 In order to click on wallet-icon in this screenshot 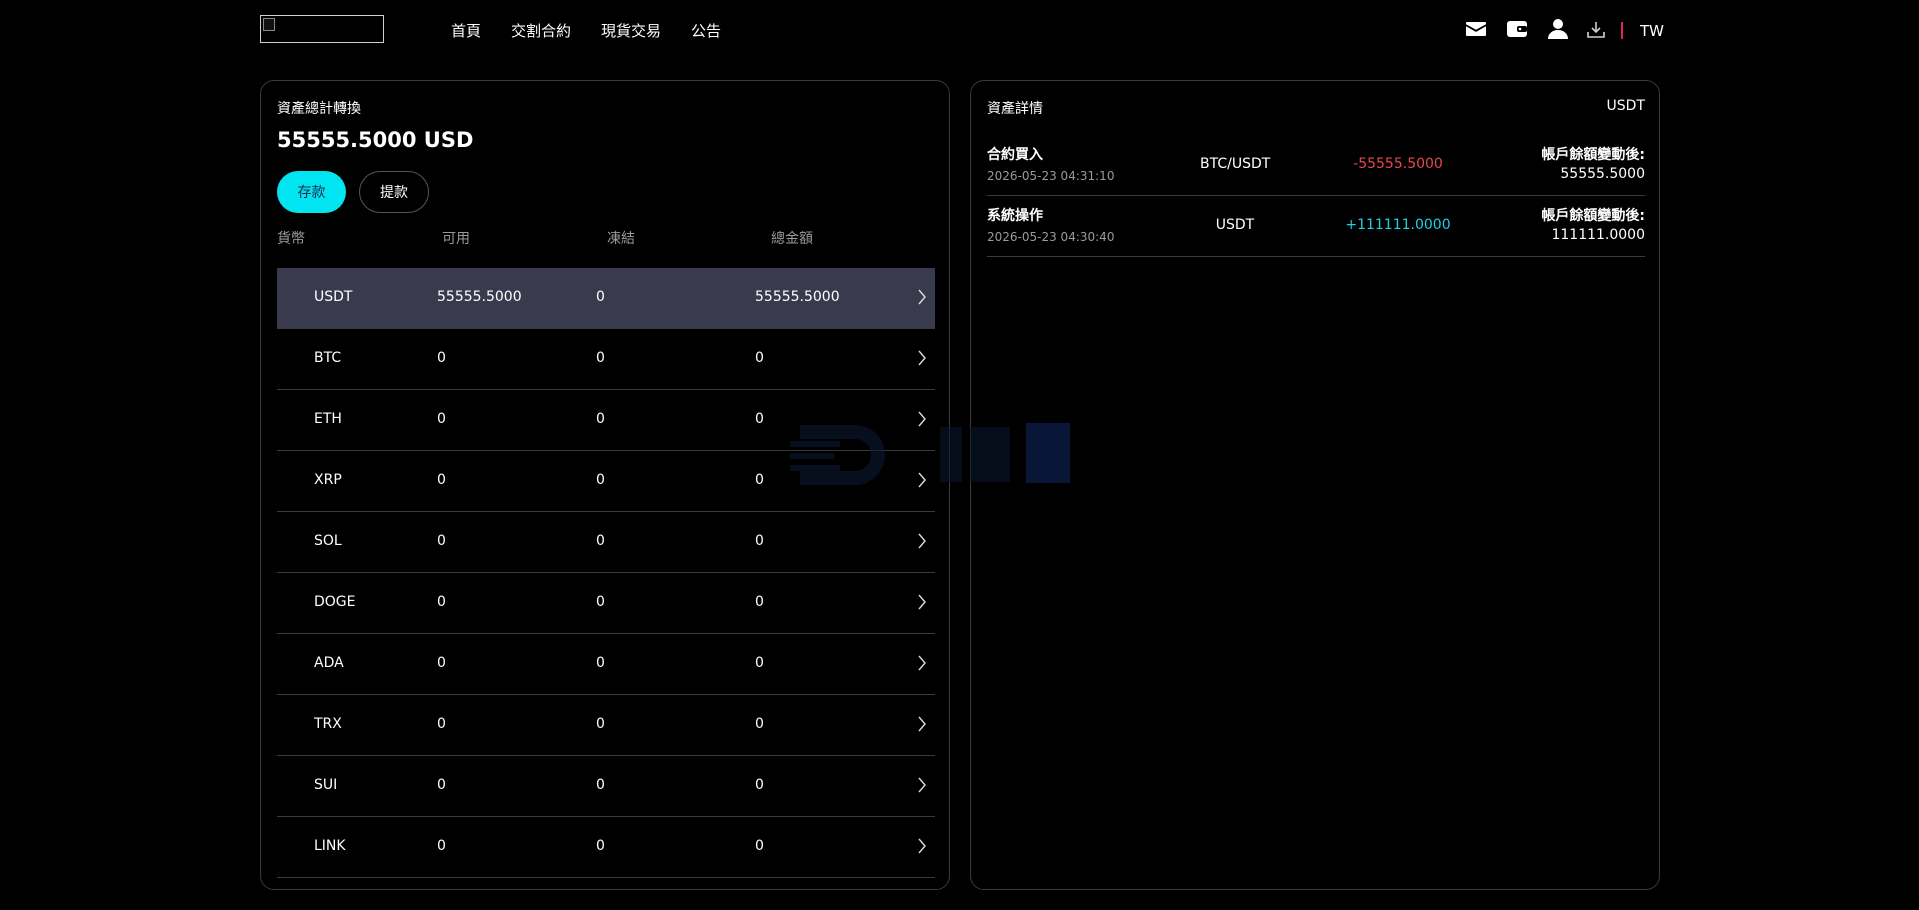, I will do `click(1517, 29)`.